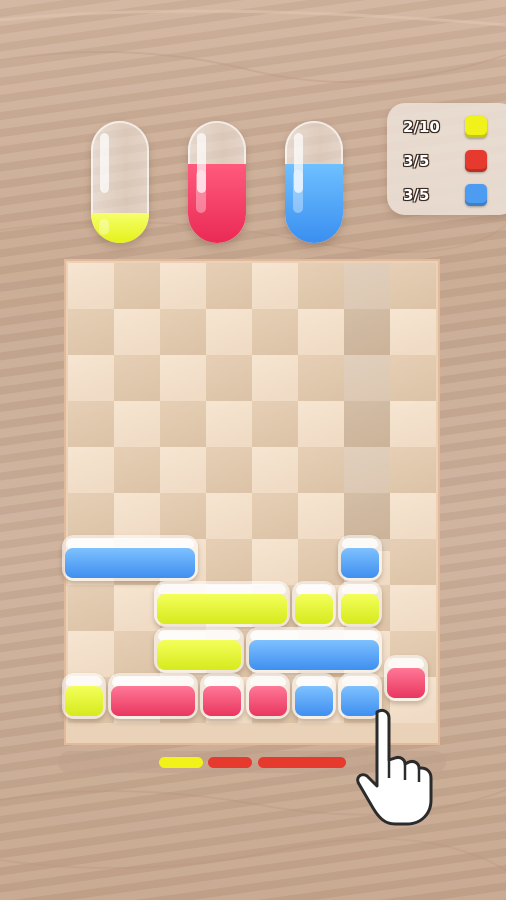  I want to click on pointing-hand-icon, so click(394, 767).